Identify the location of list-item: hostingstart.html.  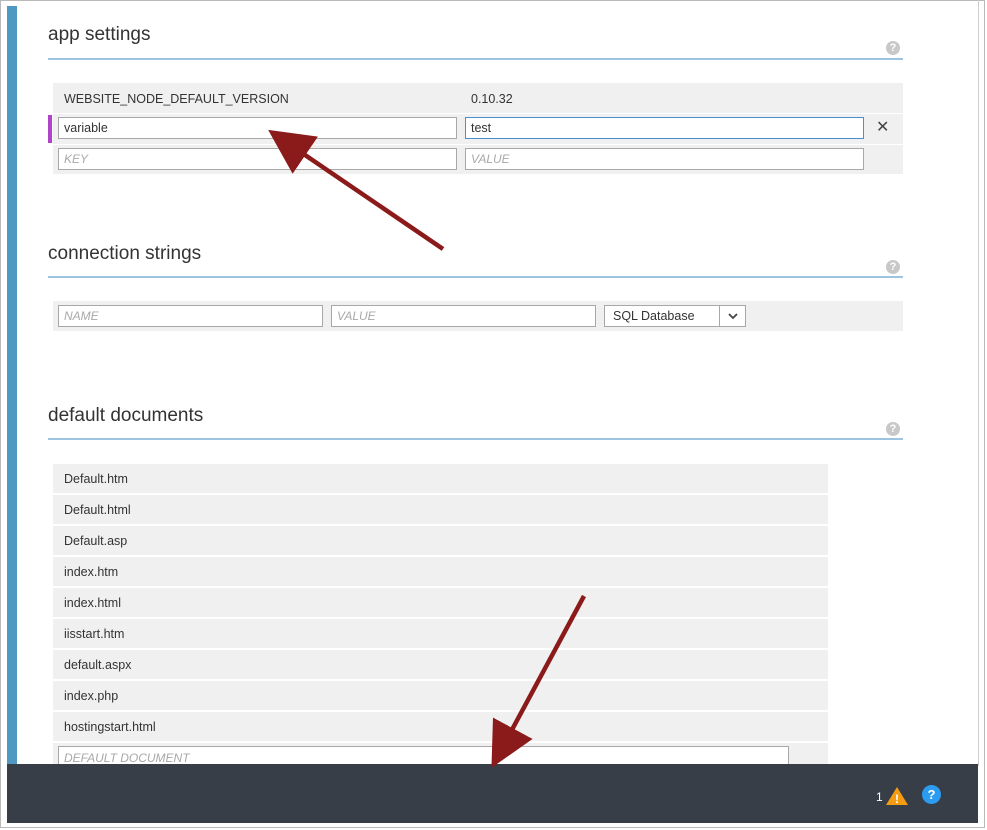
(440, 726).